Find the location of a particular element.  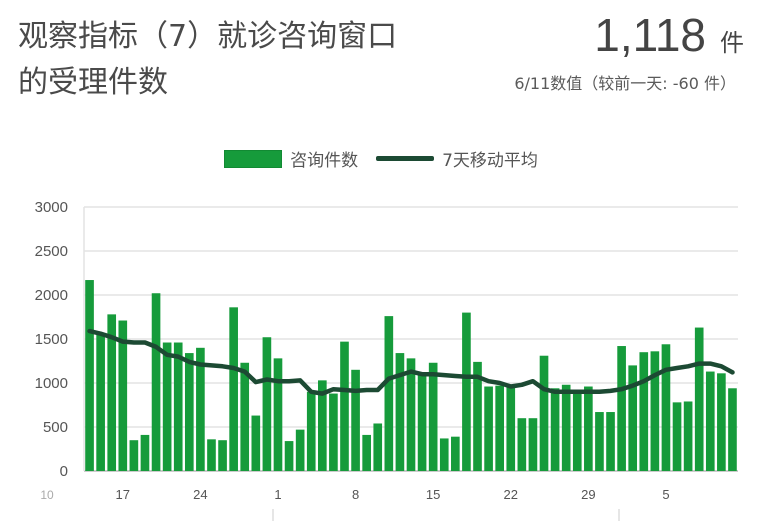

y-tick-label: 500 is located at coordinates (55, 427).